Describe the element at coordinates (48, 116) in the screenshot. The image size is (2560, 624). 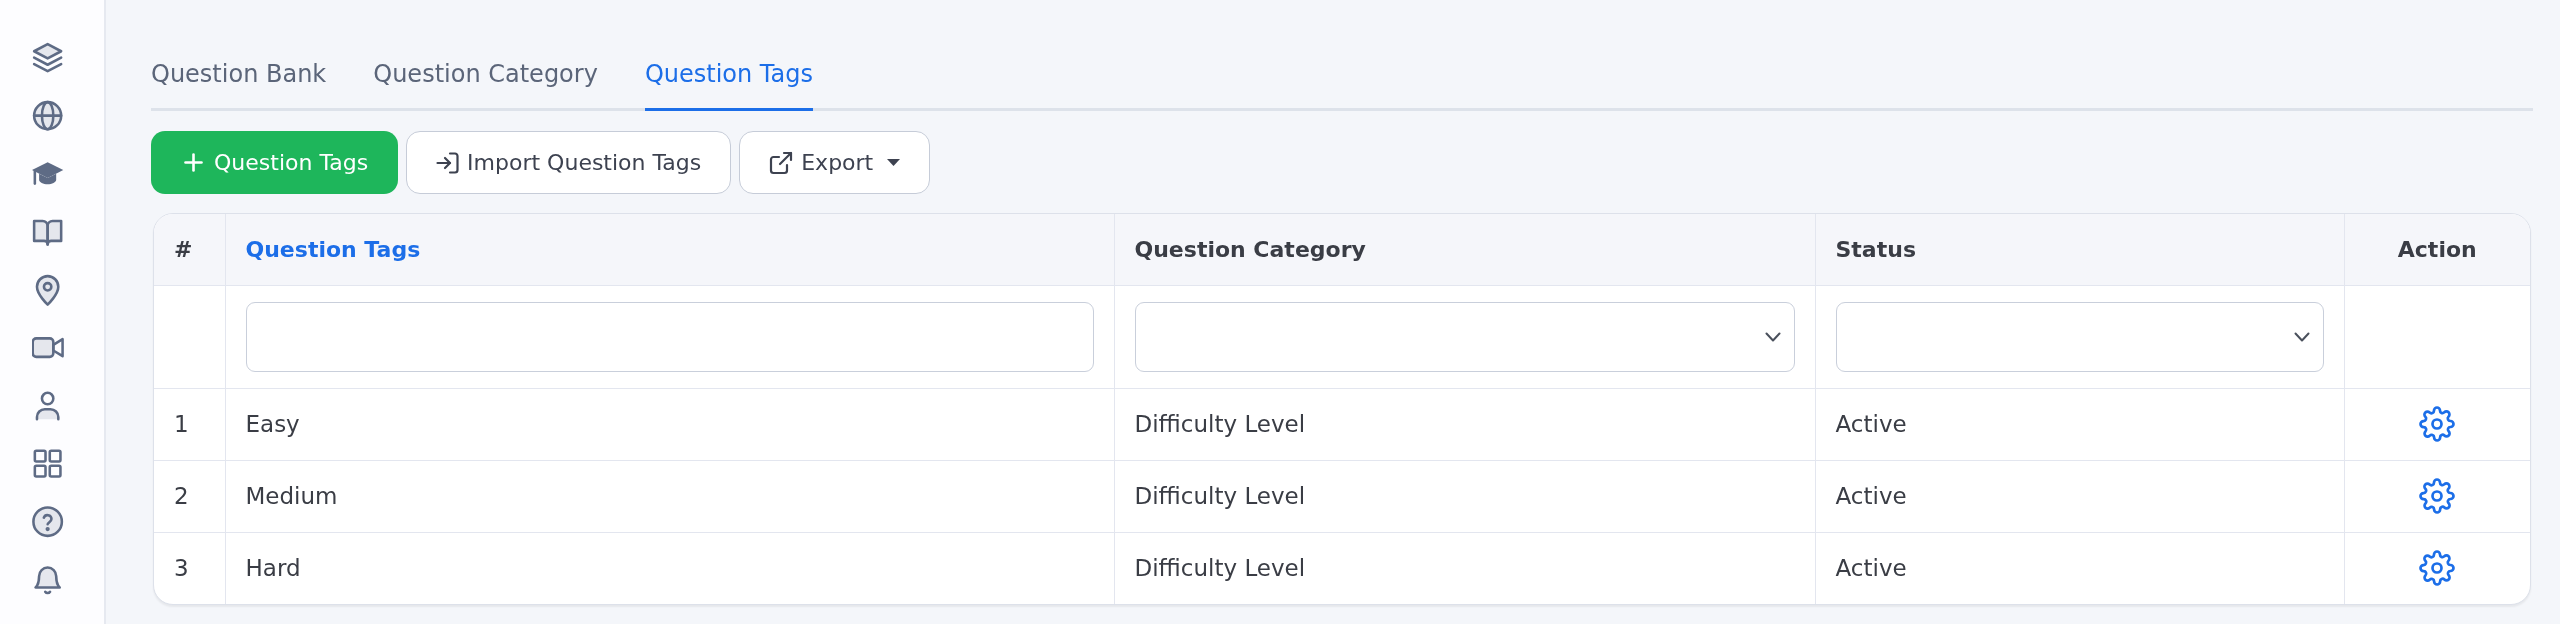
I see `globe-icon` at that location.